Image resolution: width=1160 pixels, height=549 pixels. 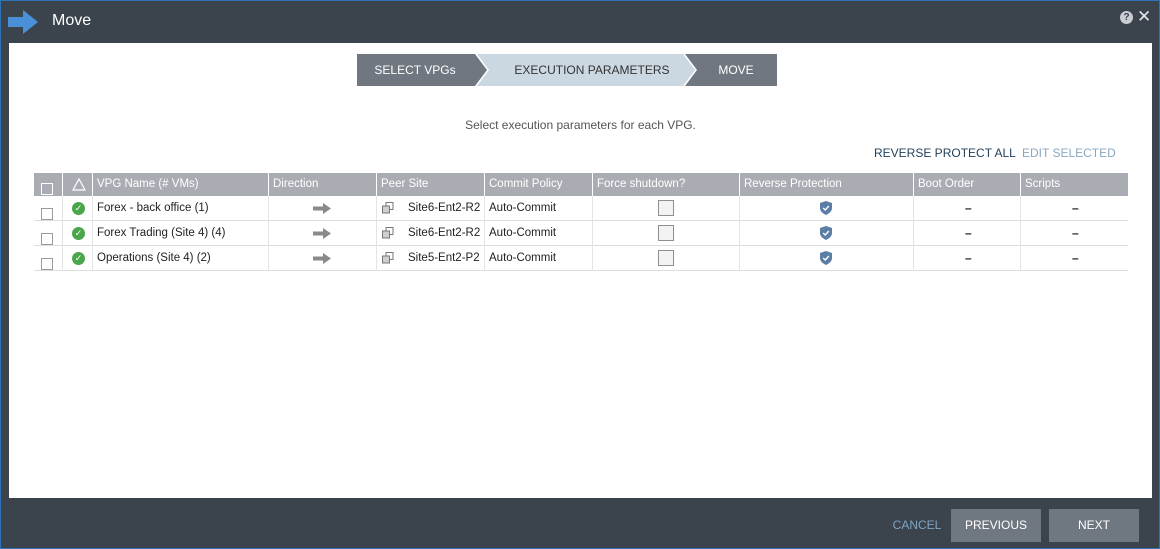 I want to click on edit-selected-link: EDIT SELECTED, so click(x=1069, y=153).